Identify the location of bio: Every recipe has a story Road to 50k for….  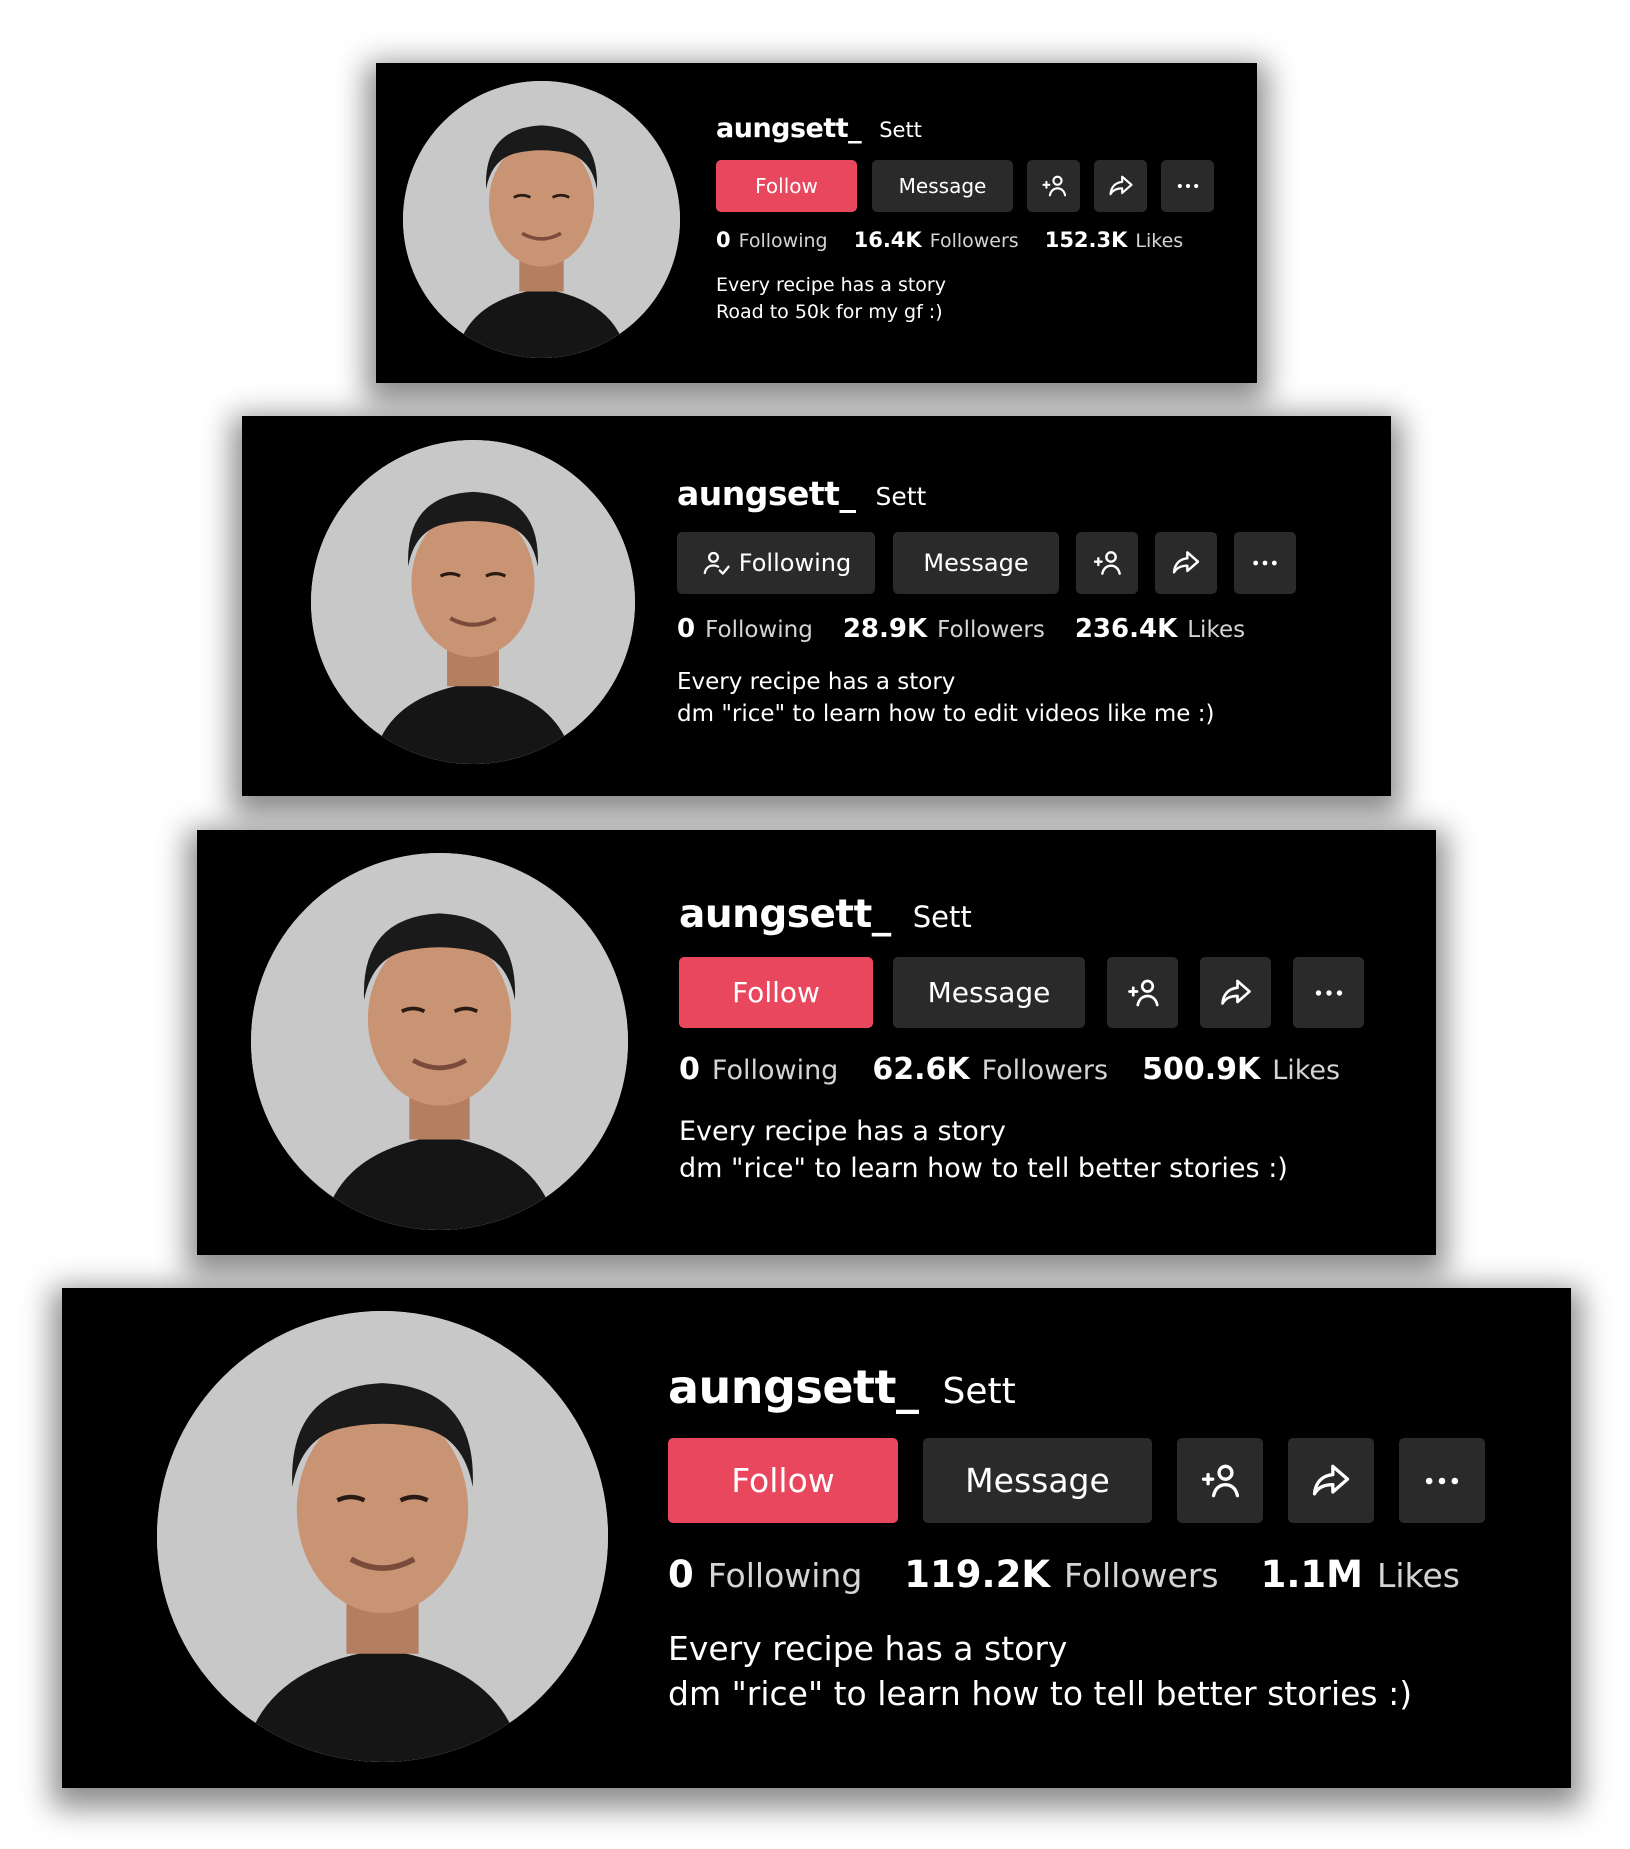
(965, 299).